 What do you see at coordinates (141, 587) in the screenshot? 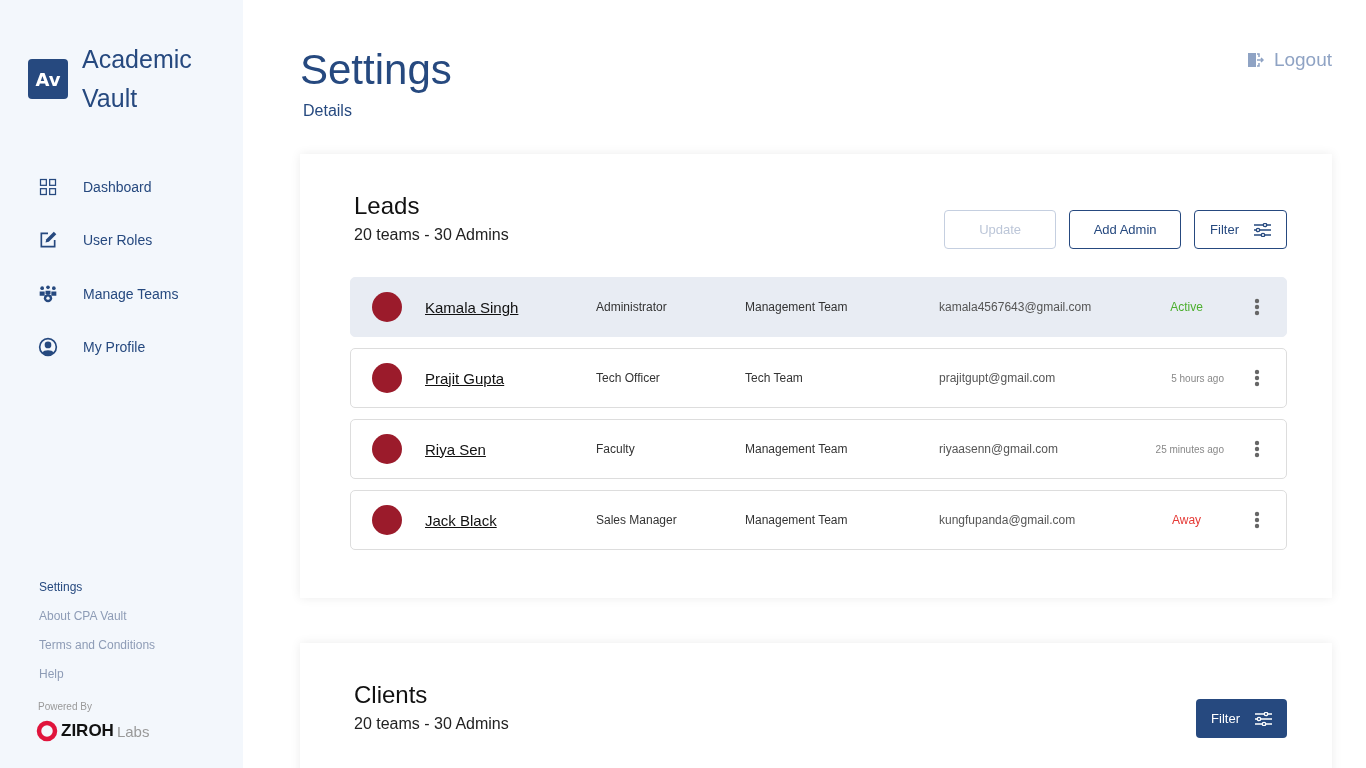
I see `footer-link: Settings` at bounding box center [141, 587].